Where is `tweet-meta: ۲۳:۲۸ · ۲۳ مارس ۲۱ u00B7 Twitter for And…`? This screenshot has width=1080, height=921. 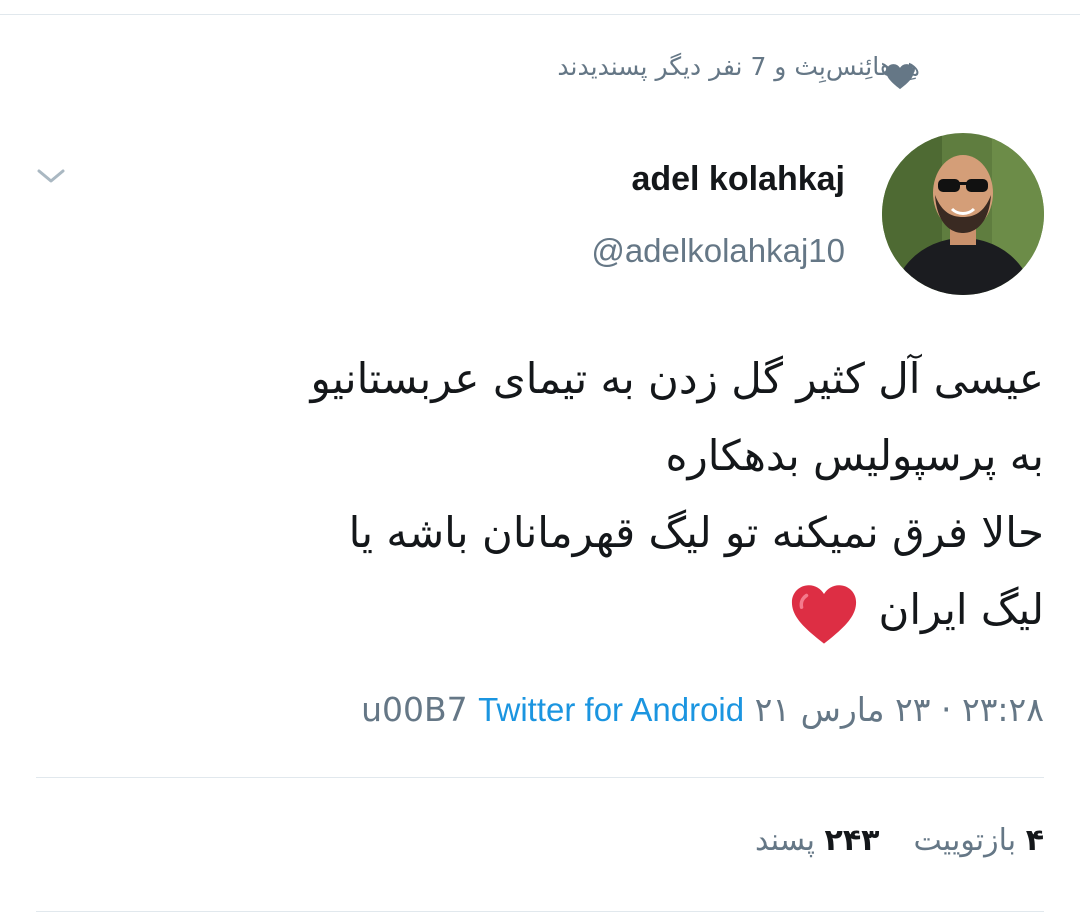 tweet-meta: ۲۳:۲۸ · ۲۳ مارس ۲۱ u00B7 Twitter for And… is located at coordinates (702, 709).